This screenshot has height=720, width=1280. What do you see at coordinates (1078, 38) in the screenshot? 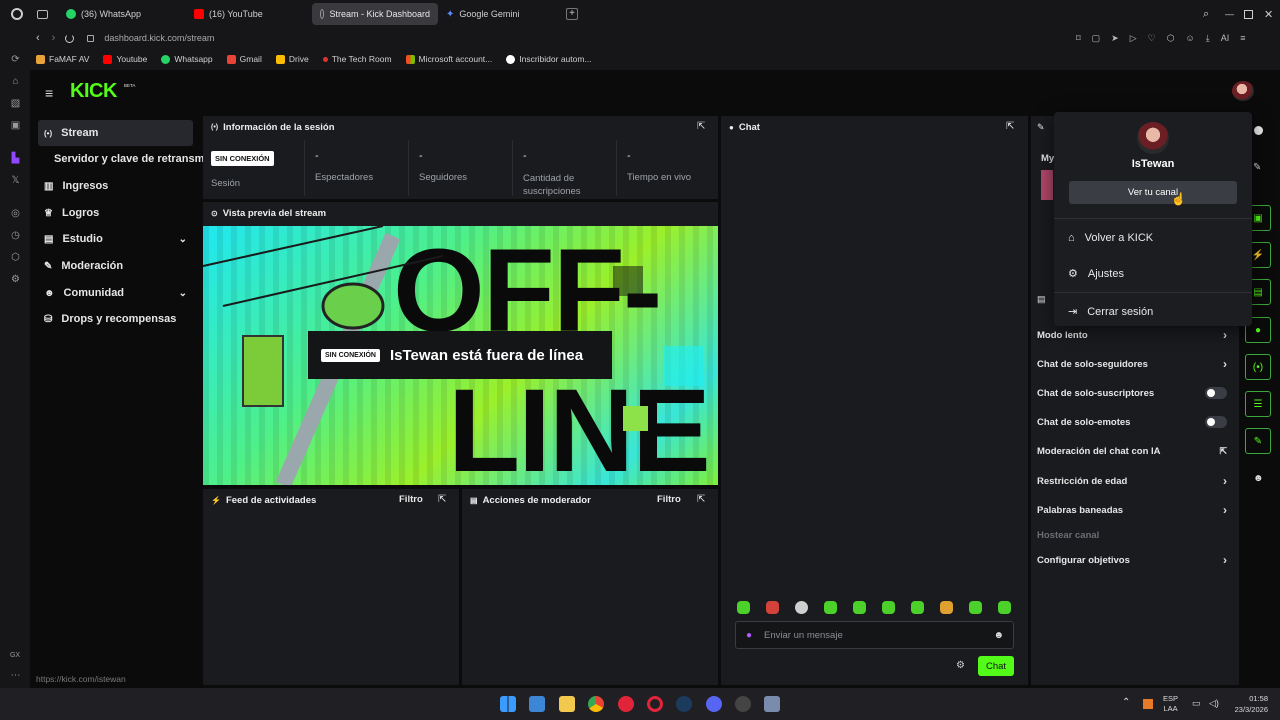
I see `snapshot-icon: ⌑` at bounding box center [1078, 38].